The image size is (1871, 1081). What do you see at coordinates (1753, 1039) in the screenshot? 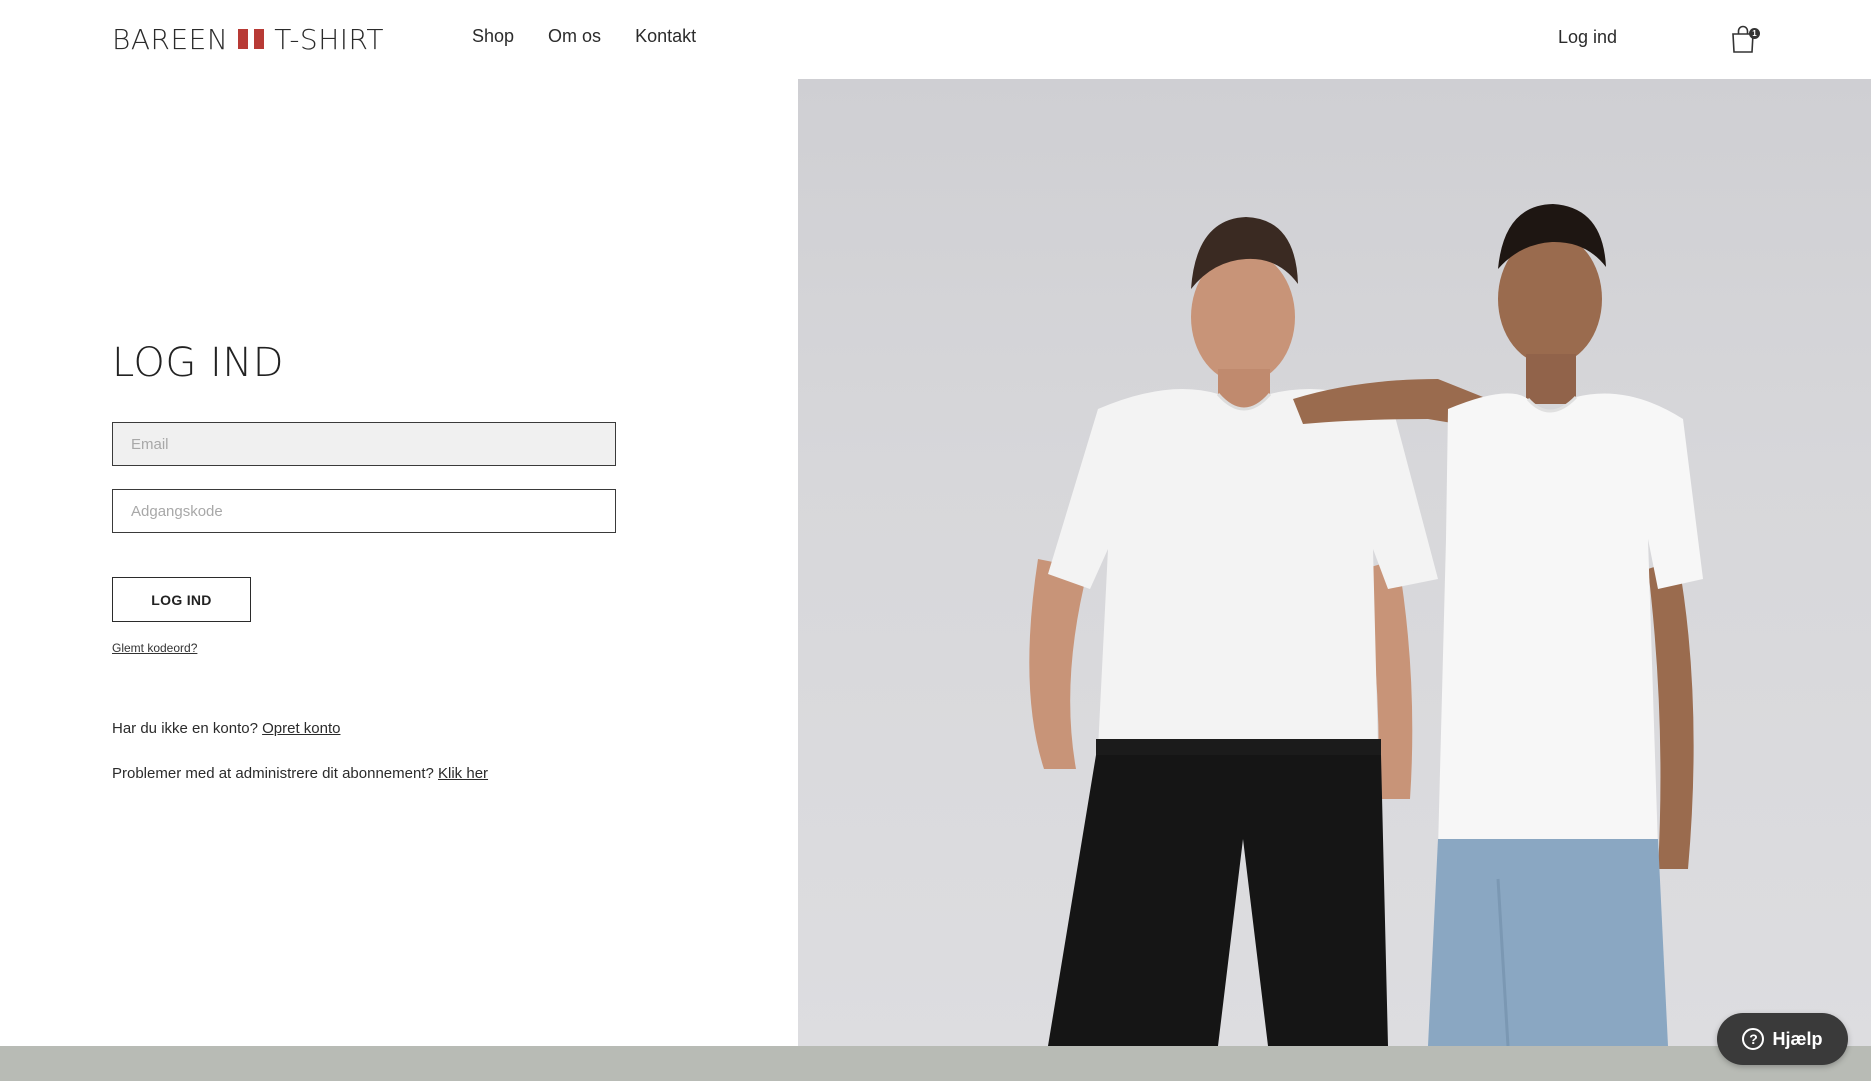
I see `question-circle-icon: ?` at bounding box center [1753, 1039].